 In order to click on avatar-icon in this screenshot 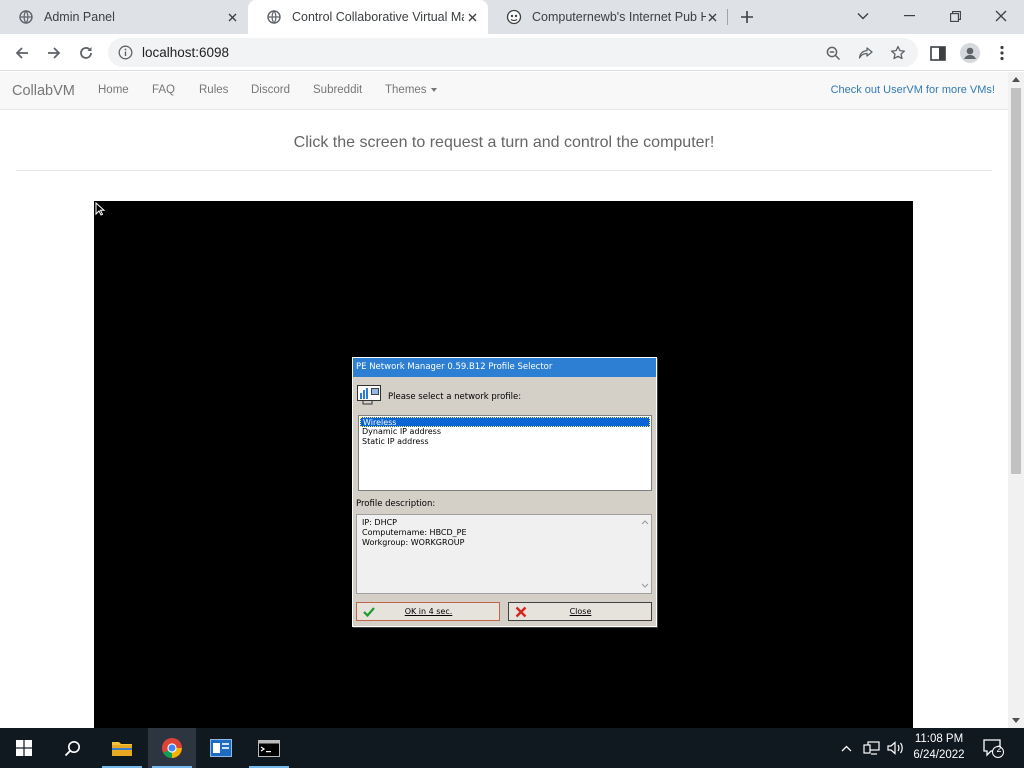, I will do `click(970, 53)`.